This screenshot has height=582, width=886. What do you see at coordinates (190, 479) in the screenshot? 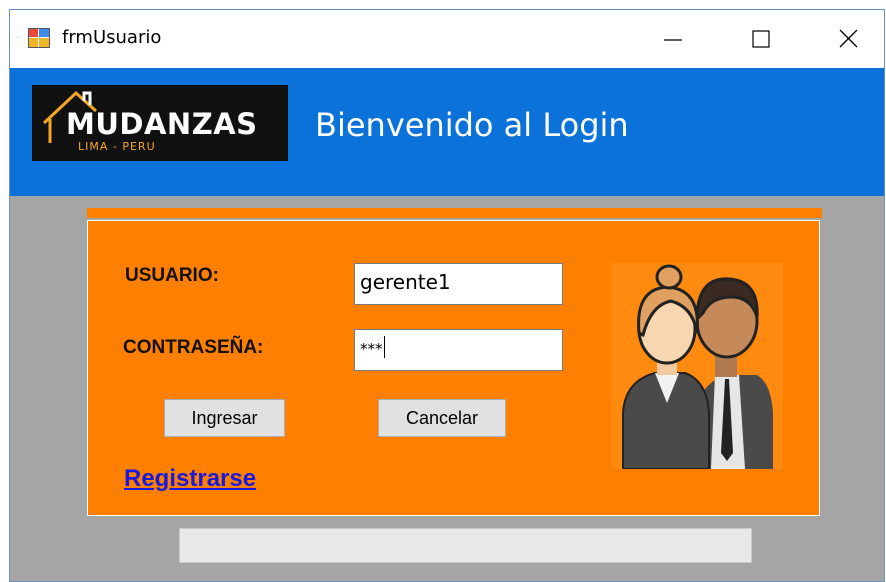
I see `register-link: Registrarse` at bounding box center [190, 479].